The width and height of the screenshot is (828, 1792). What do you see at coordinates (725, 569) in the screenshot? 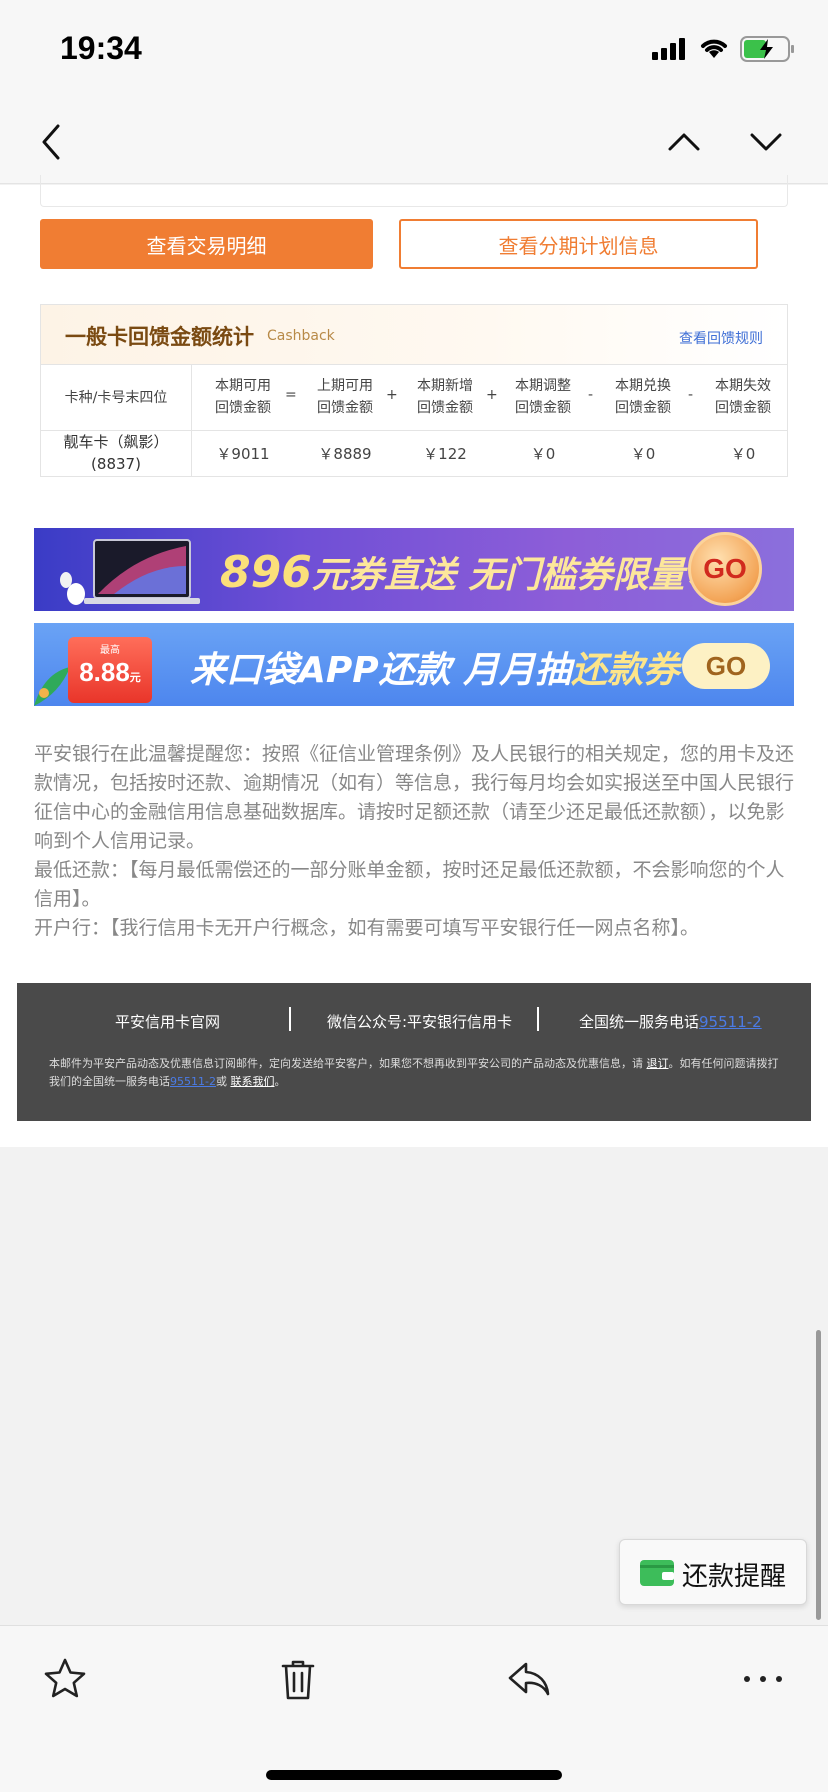
I see `banner1-go-button: GO` at bounding box center [725, 569].